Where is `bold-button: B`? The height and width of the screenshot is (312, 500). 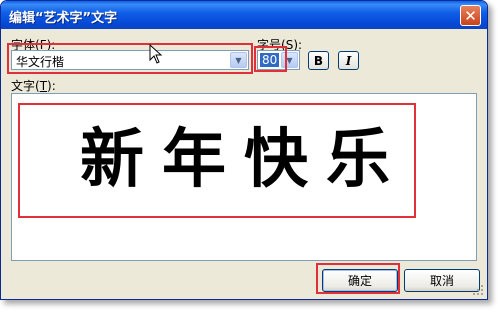 bold-button: B is located at coordinates (318, 60).